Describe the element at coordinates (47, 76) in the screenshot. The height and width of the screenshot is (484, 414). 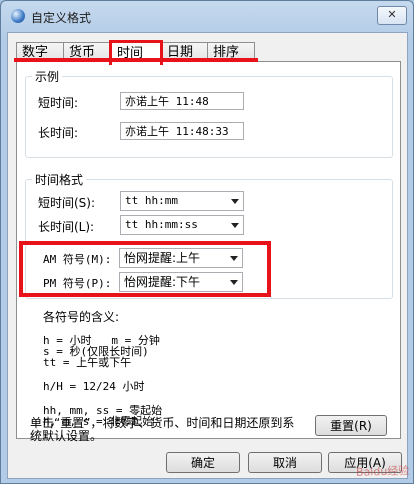
I see `example-group-title: 示例` at that location.